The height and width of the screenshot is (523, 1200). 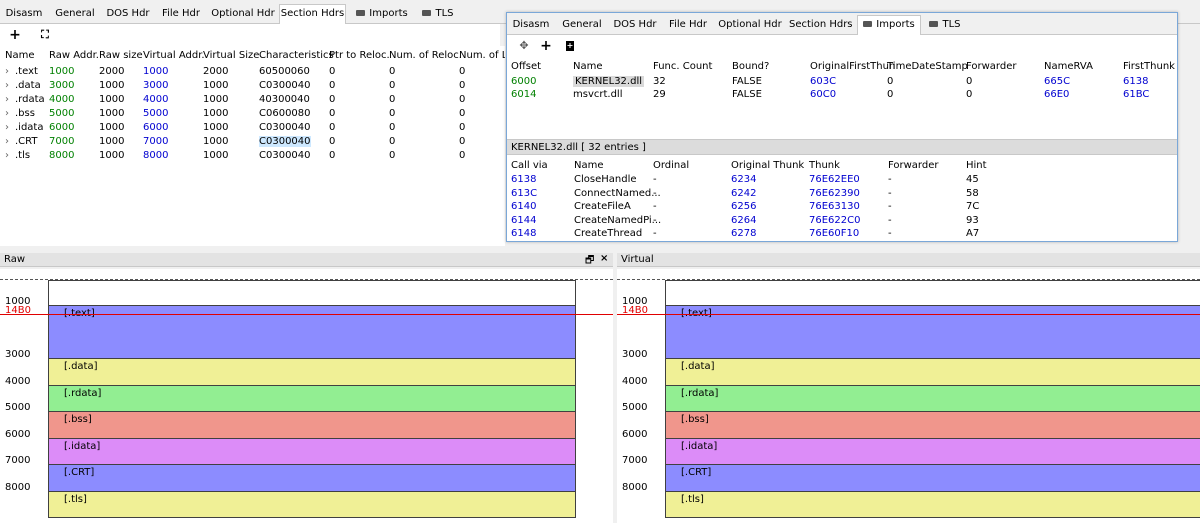 What do you see at coordinates (529, 165) in the screenshot?
I see `column-header: Call via` at bounding box center [529, 165].